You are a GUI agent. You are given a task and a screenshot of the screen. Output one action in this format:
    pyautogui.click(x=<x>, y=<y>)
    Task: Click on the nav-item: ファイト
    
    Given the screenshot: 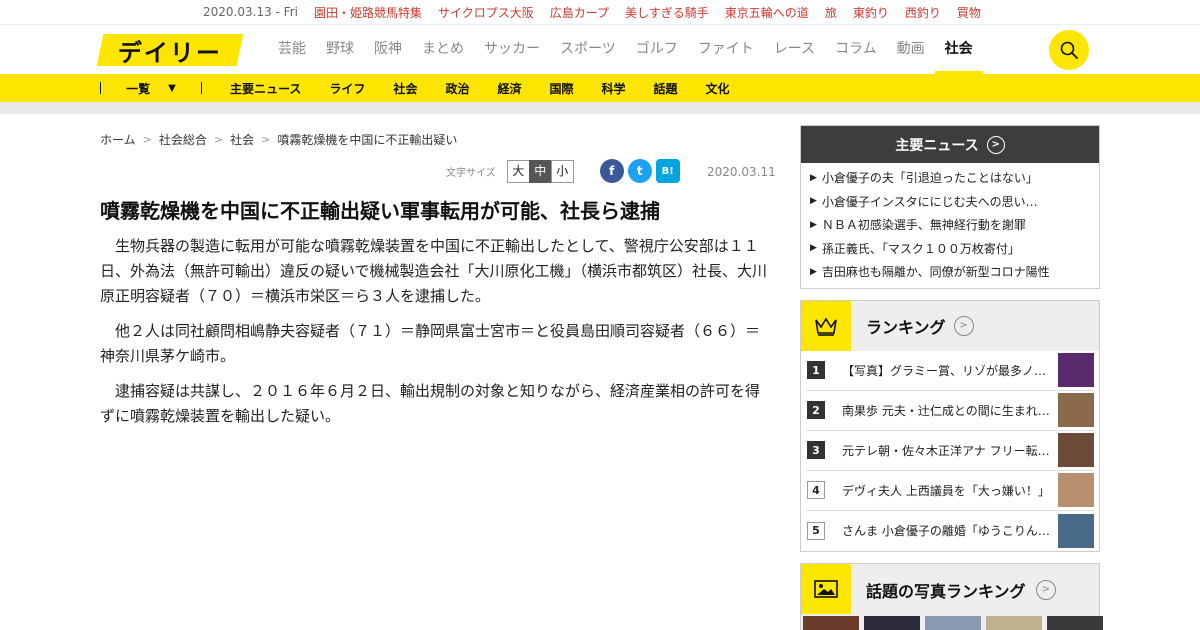 What is the action you would take?
    pyautogui.click(x=726, y=50)
    